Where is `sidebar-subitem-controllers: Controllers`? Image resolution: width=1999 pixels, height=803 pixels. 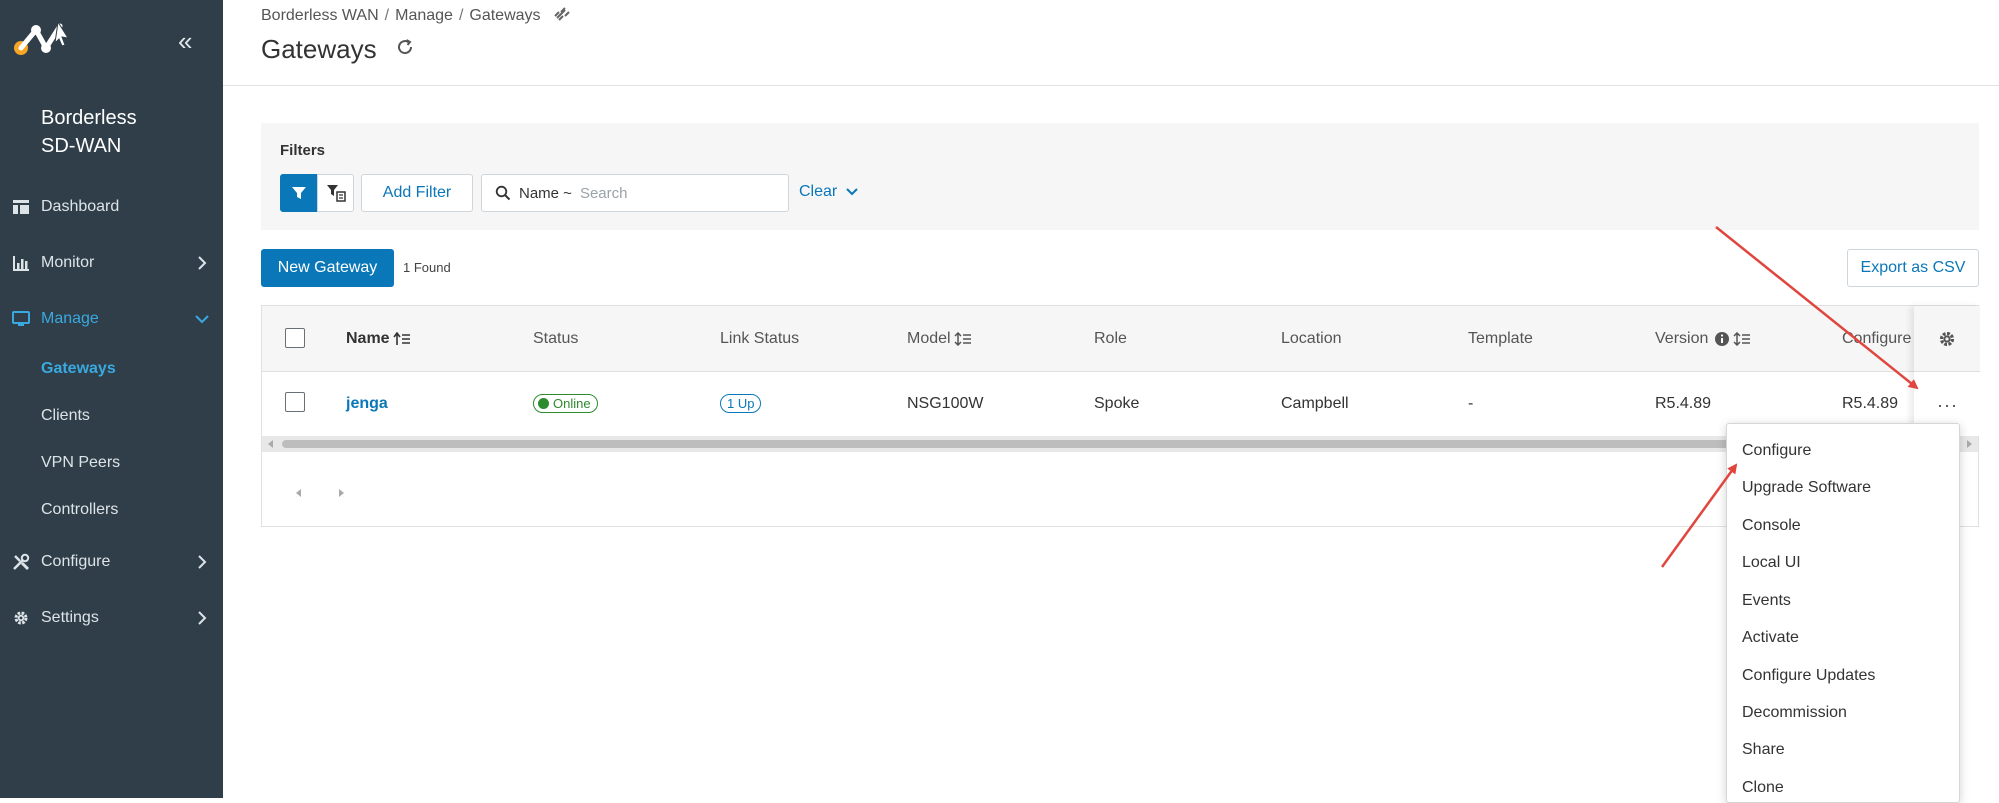
sidebar-subitem-controllers: Controllers is located at coordinates (79, 510).